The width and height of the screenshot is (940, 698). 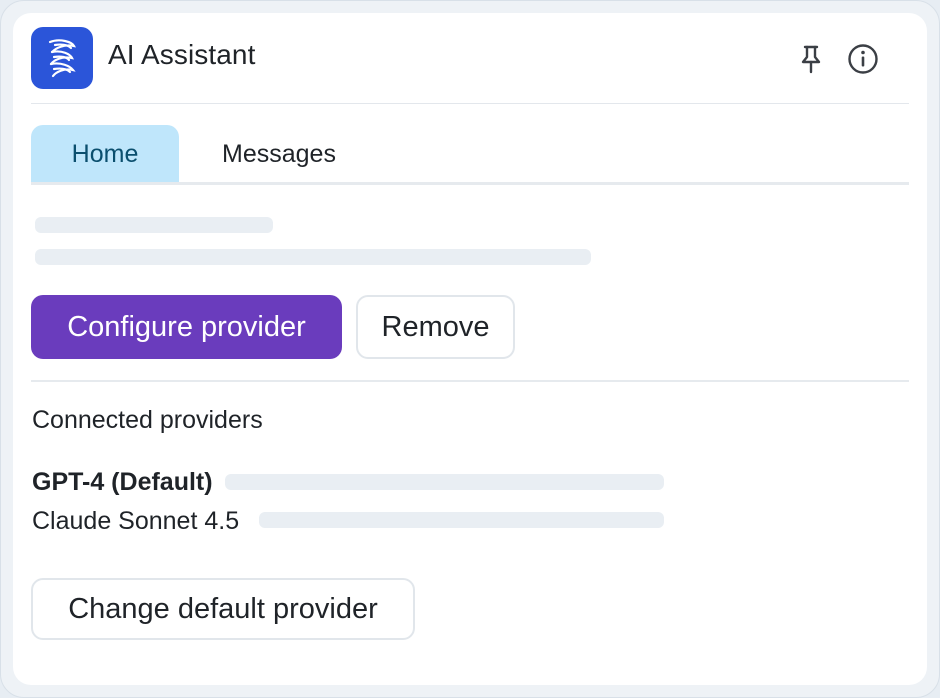 What do you see at coordinates (122, 482) in the screenshot?
I see `provider-default-label: GPT-4 (Default)` at bounding box center [122, 482].